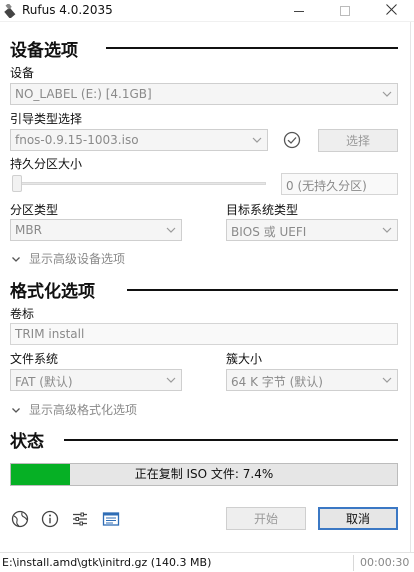 This screenshot has height=572, width=414. I want to click on progress-text: 正在复制 ISO 文件: 7.4%, so click(204, 474).